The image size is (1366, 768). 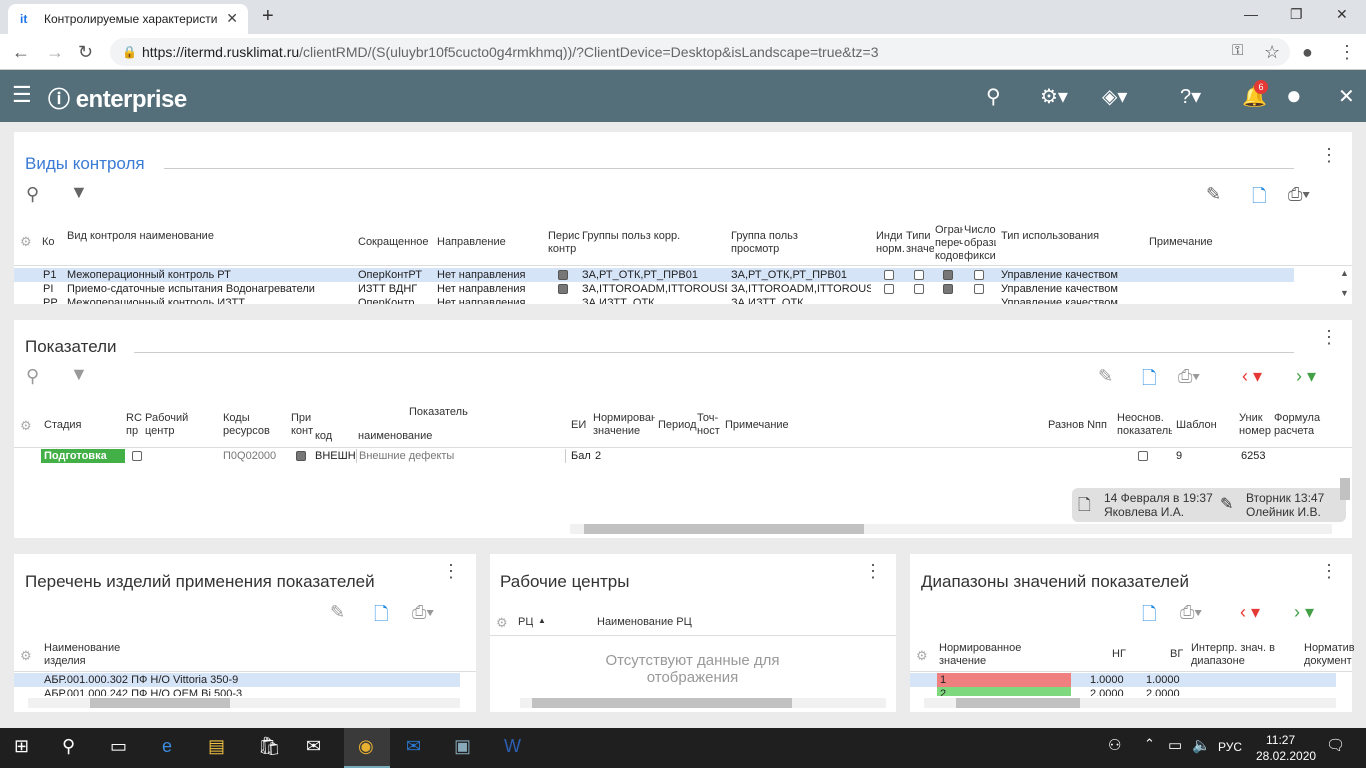 What do you see at coordinates (525, 622) in the screenshot?
I see `col-rc: РЦ` at bounding box center [525, 622].